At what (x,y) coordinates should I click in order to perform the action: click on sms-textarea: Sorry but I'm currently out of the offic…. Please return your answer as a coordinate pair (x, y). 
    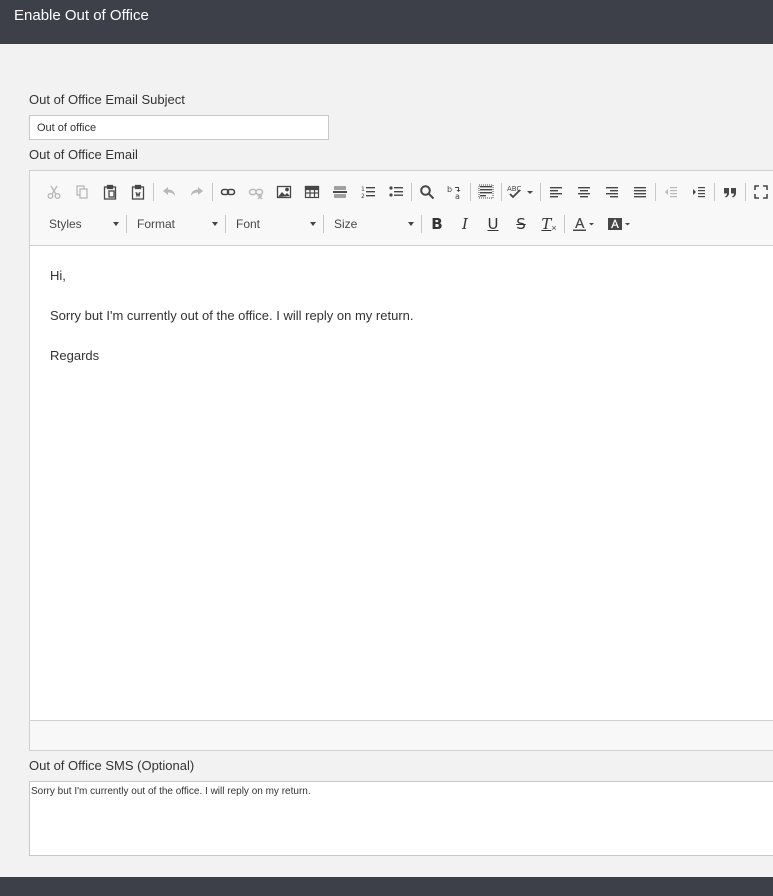
    Looking at the image, I should click on (401, 818).